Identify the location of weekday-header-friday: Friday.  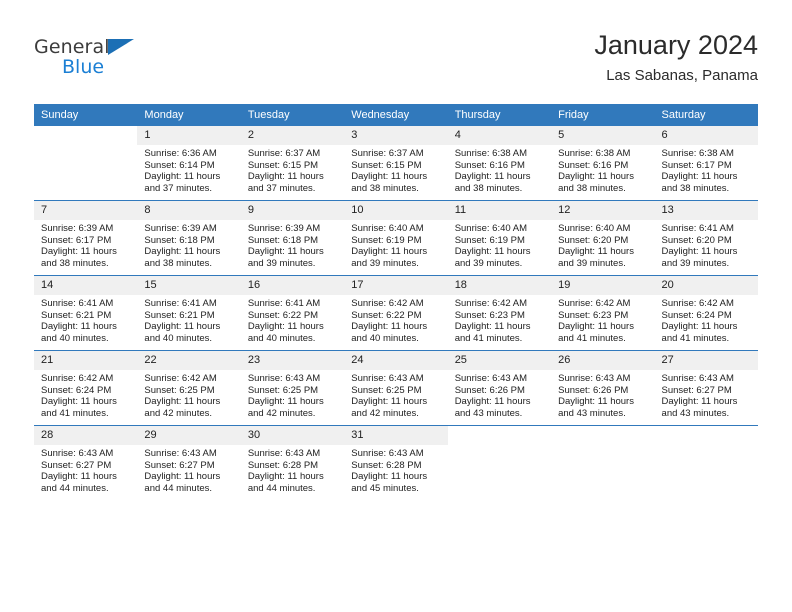
(603, 115).